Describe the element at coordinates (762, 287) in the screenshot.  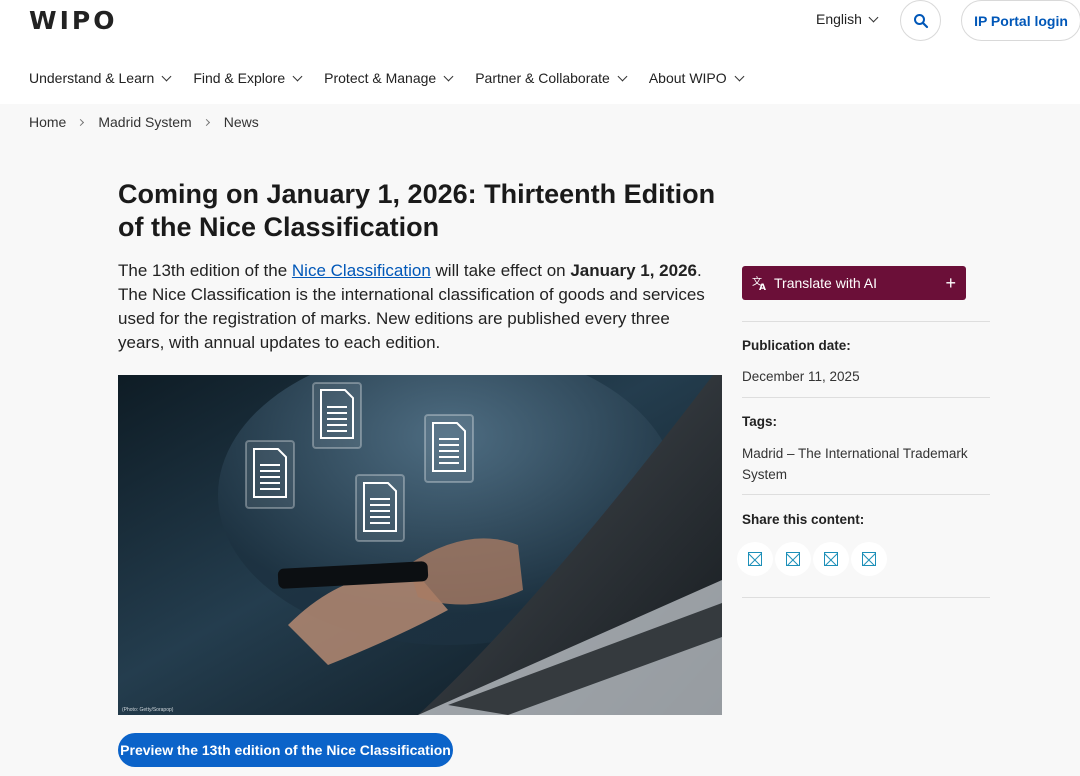
I see `svg-text: A` at that location.